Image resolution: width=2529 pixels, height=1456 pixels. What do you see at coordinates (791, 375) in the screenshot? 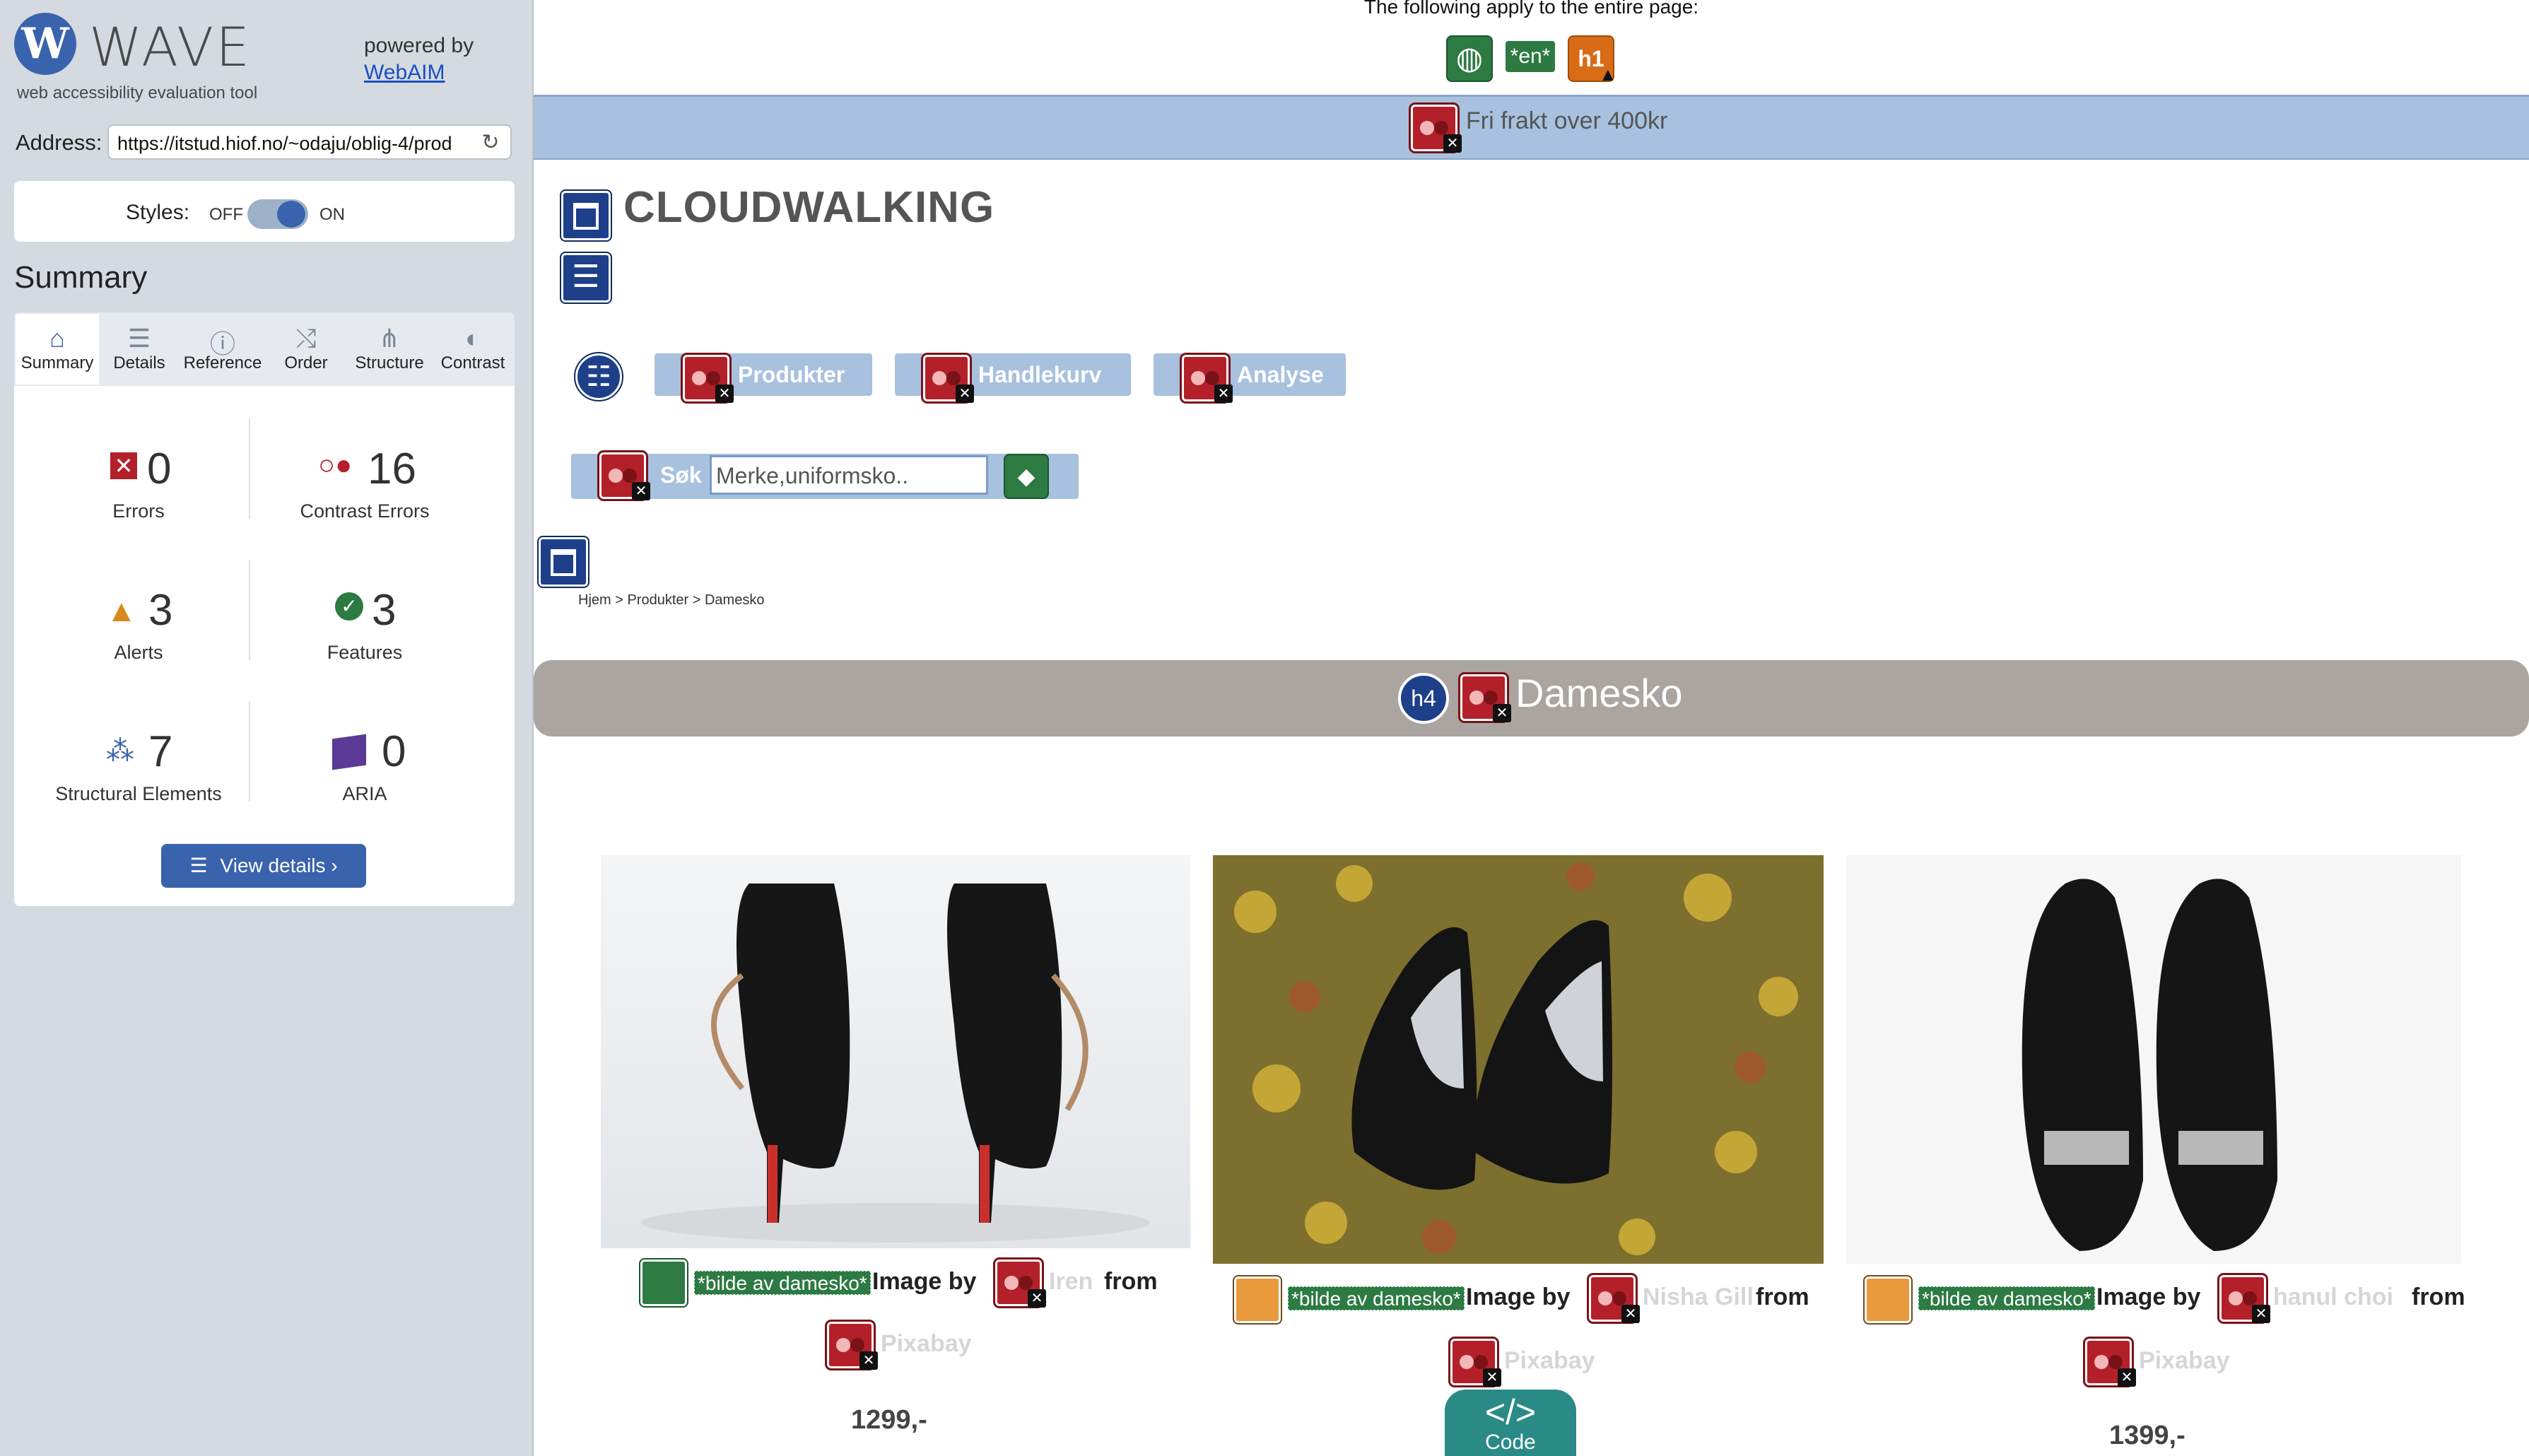
I see `nav-produkter-label: Produkter` at bounding box center [791, 375].